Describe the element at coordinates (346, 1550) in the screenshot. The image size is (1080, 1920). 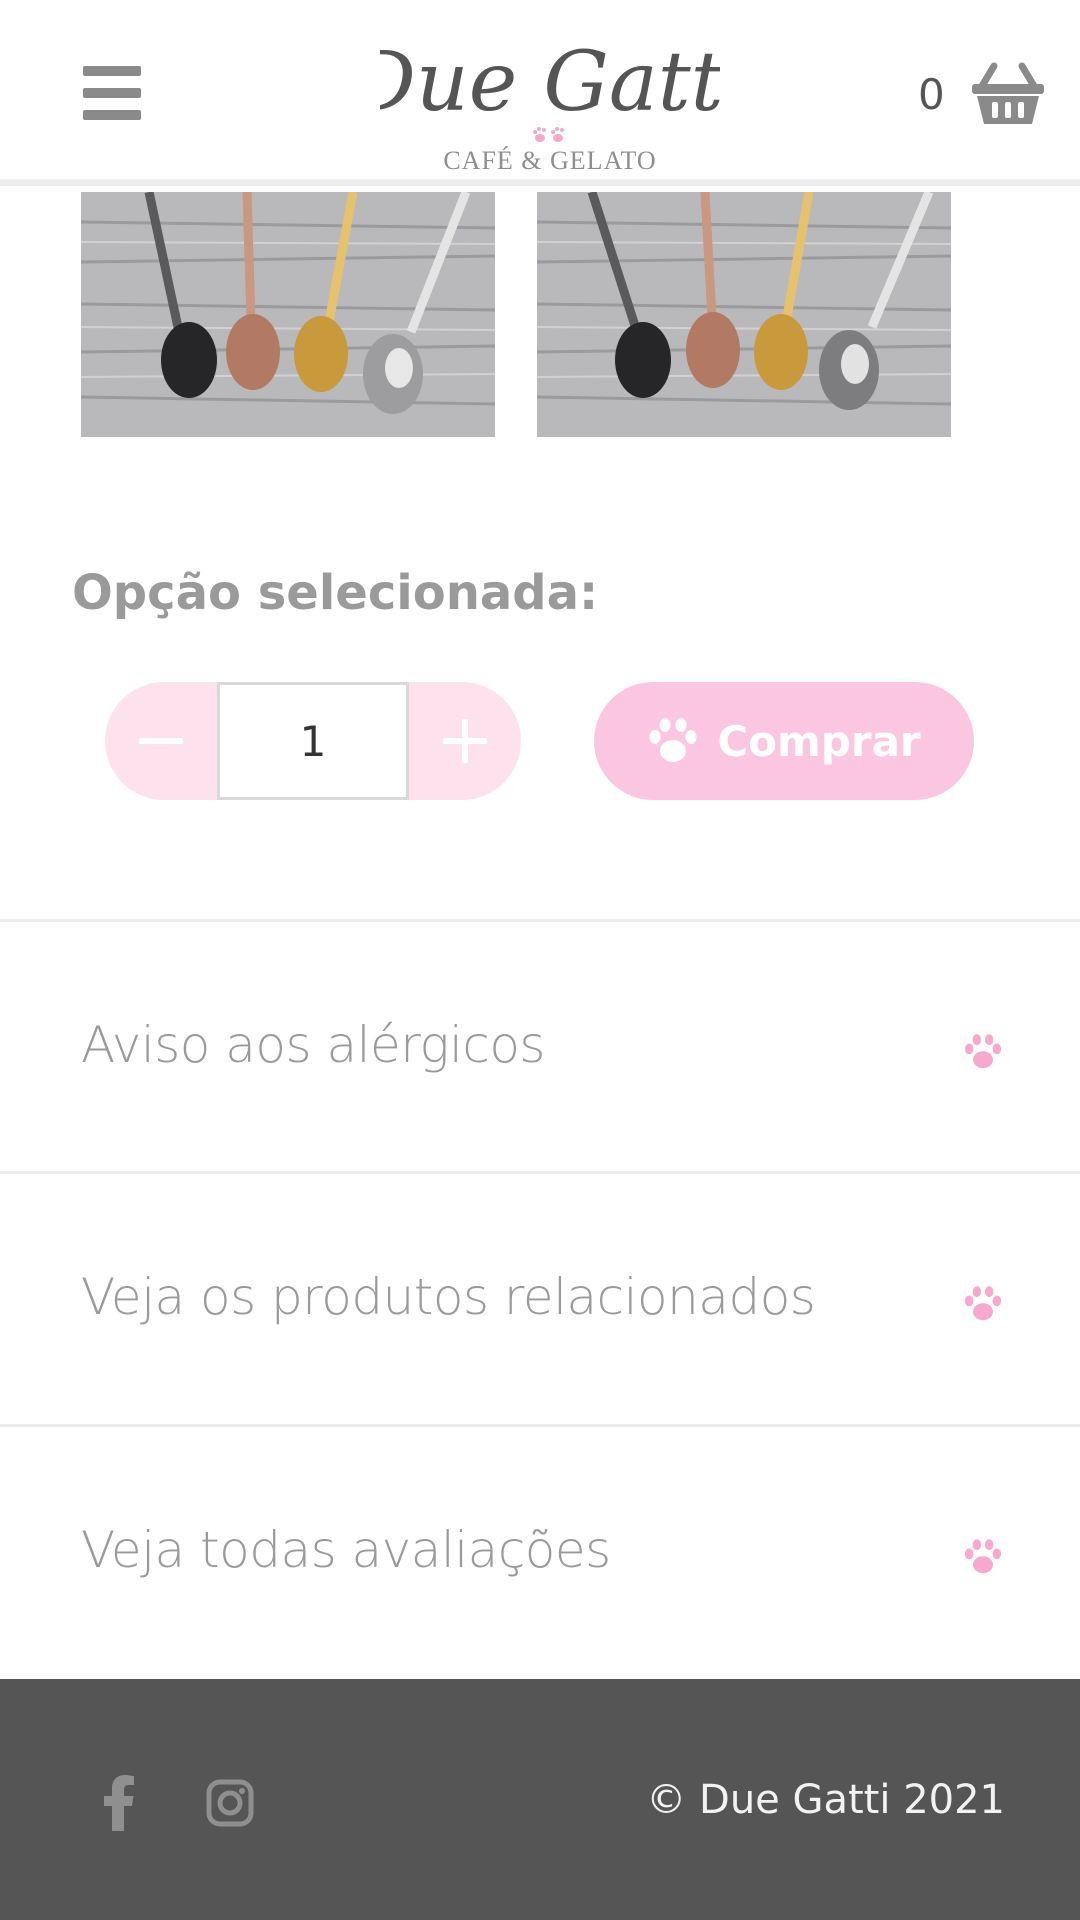
I see `accordion-title: Veja todas avaliações` at that location.